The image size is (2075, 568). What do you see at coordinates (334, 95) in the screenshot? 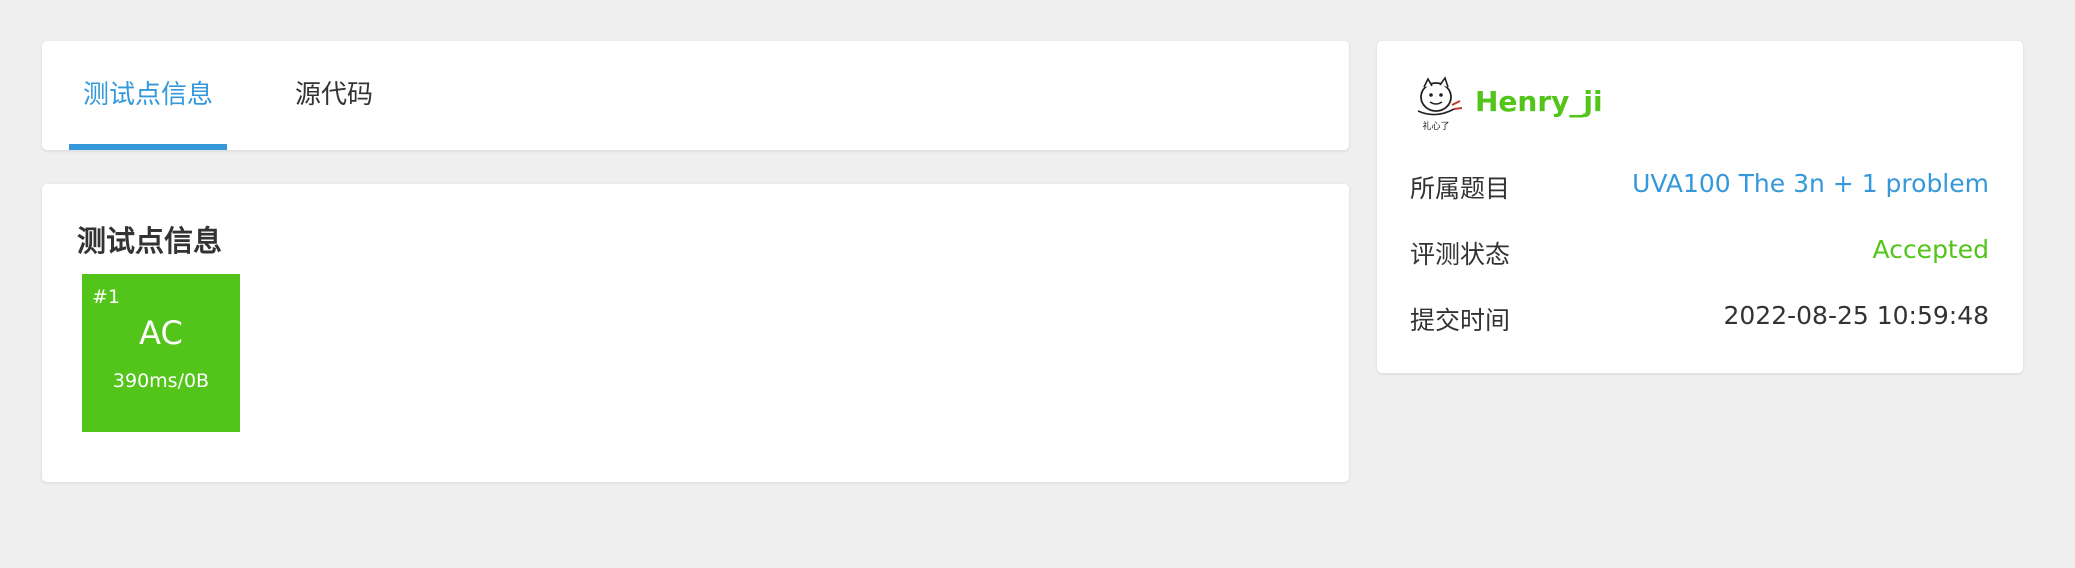
I see `tab-source-code: 源代码` at bounding box center [334, 95].